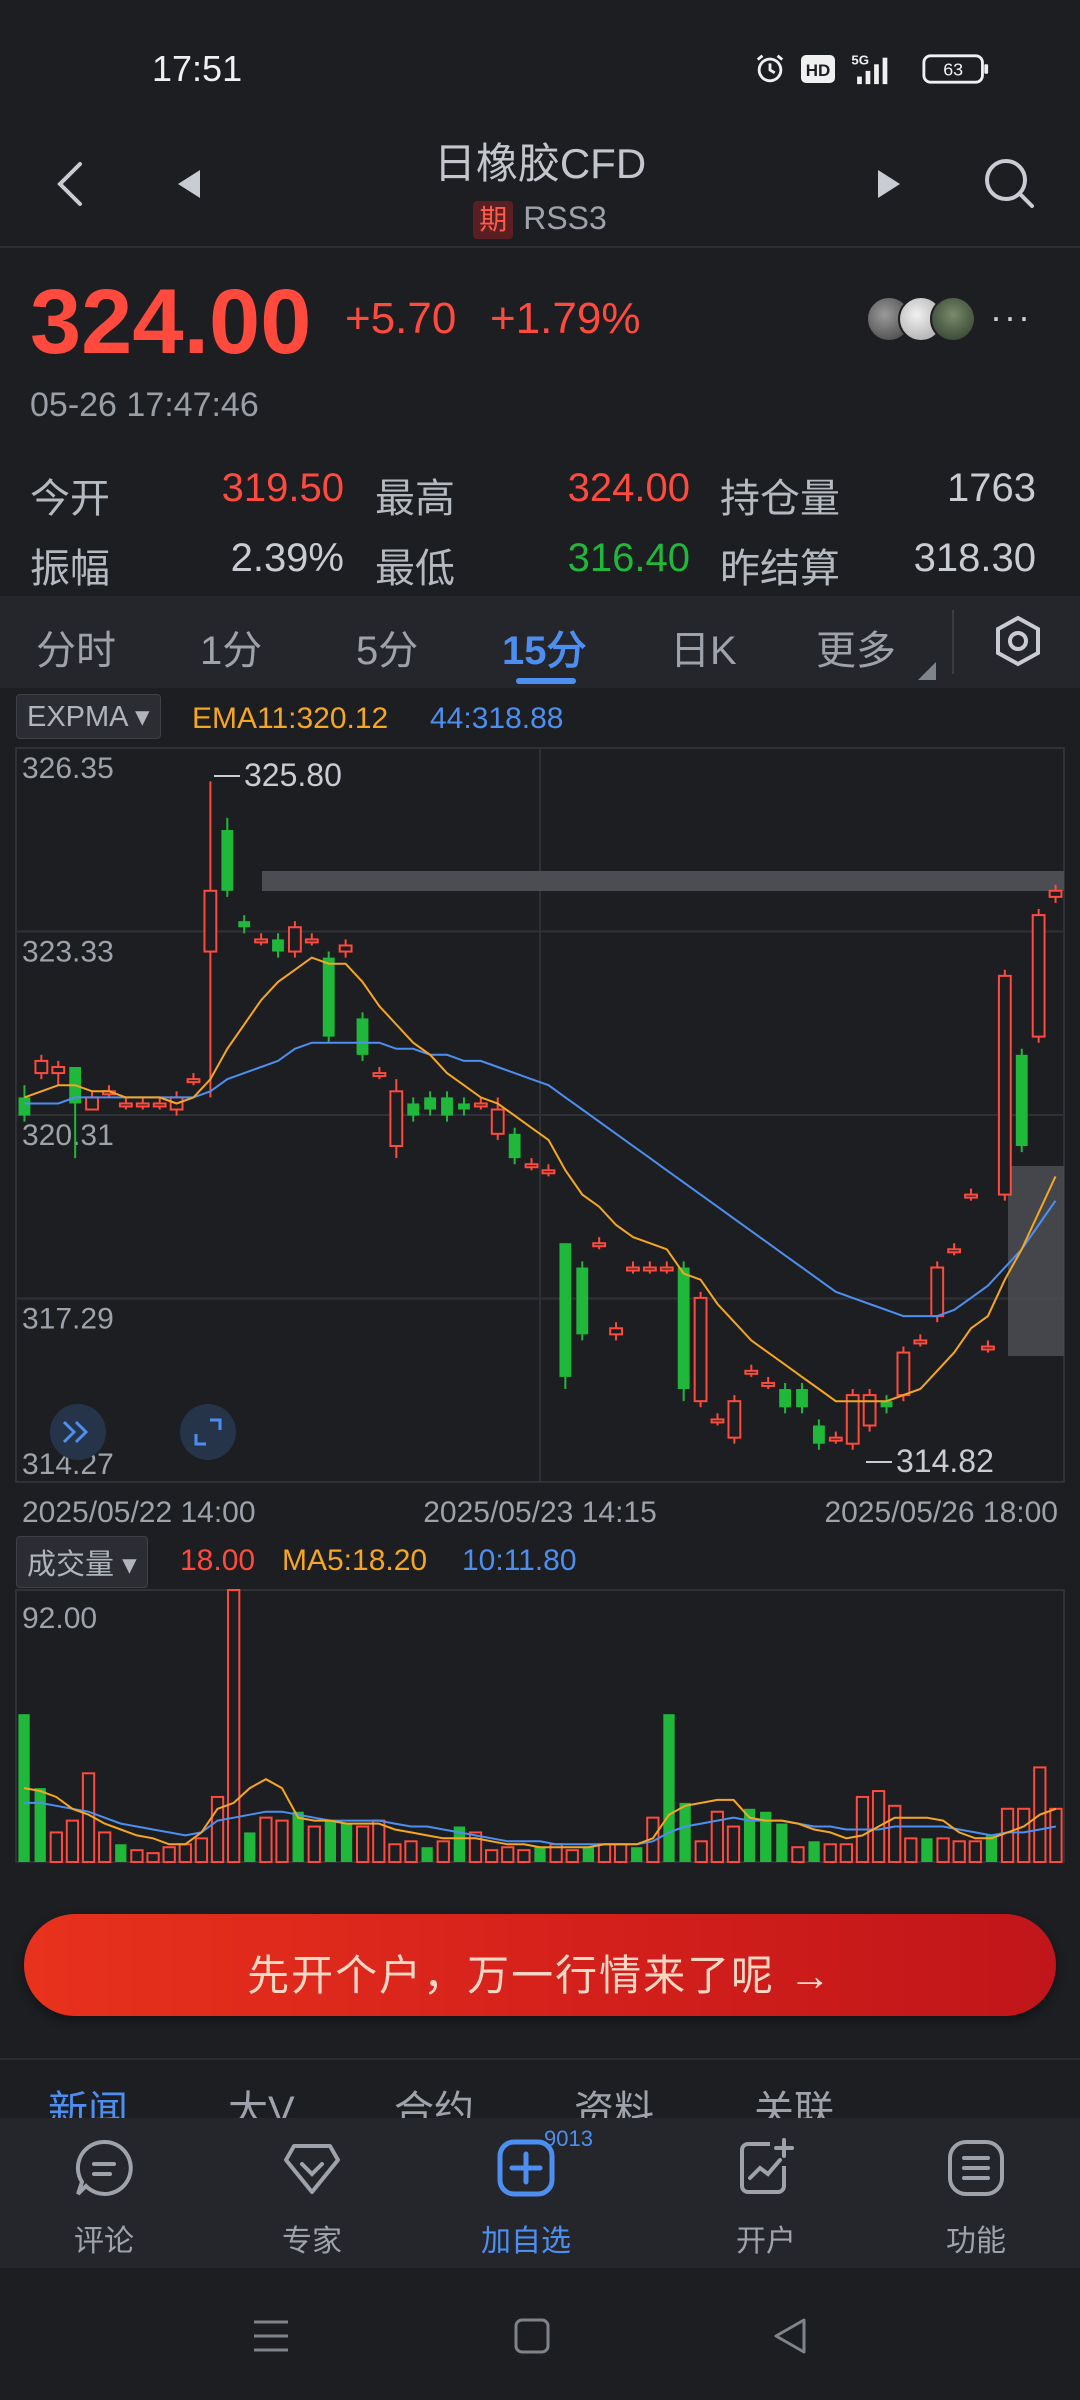 The height and width of the screenshot is (2400, 1080). Describe the element at coordinates (1009, 183) in the screenshot. I see `search-icon` at that location.